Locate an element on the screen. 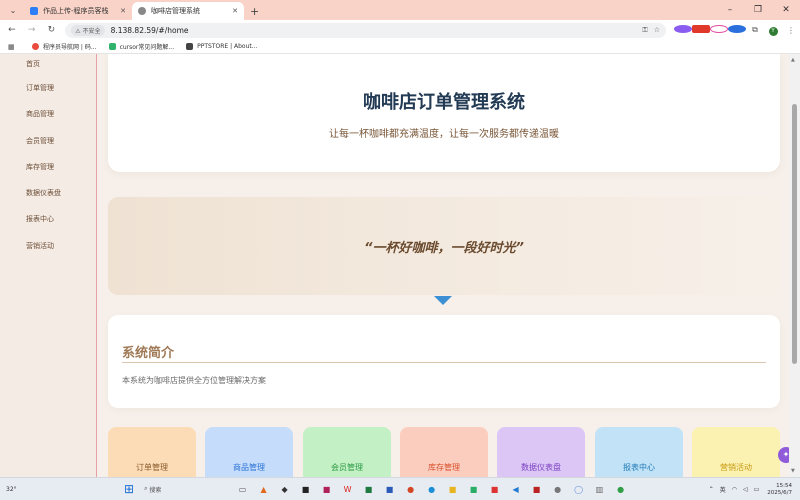  back-arrow-icon: ← is located at coordinates (12, 30).